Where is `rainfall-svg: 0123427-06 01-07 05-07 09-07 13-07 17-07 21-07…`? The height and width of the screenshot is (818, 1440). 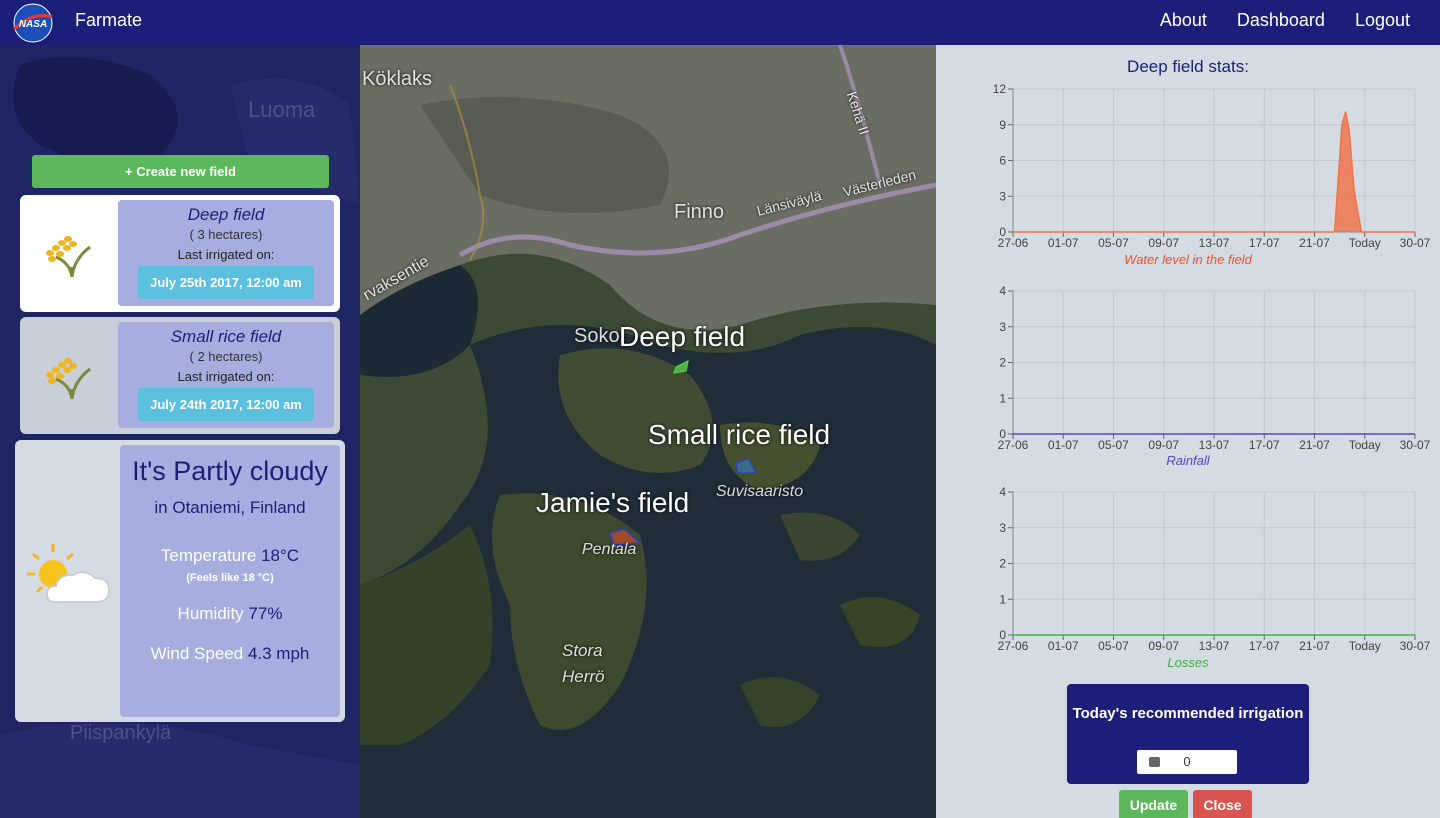 rainfall-svg: 0123427-06 01-07 05-07 09-07 13-07 17-07 21-07… is located at coordinates (1214, 368).